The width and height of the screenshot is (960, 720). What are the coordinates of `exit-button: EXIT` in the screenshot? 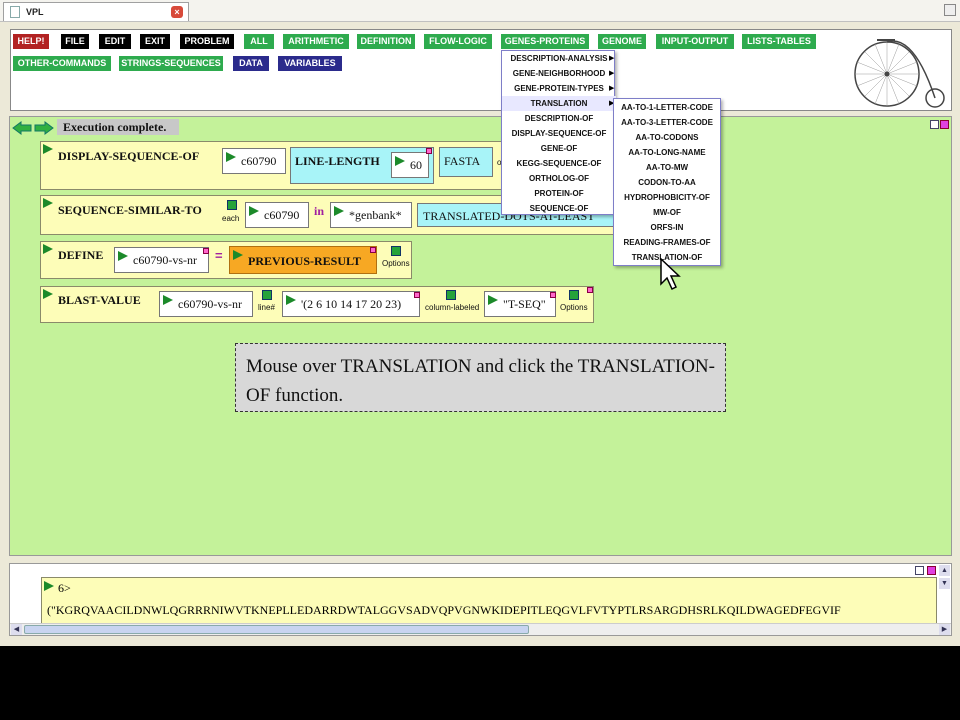 It's located at (155, 41).